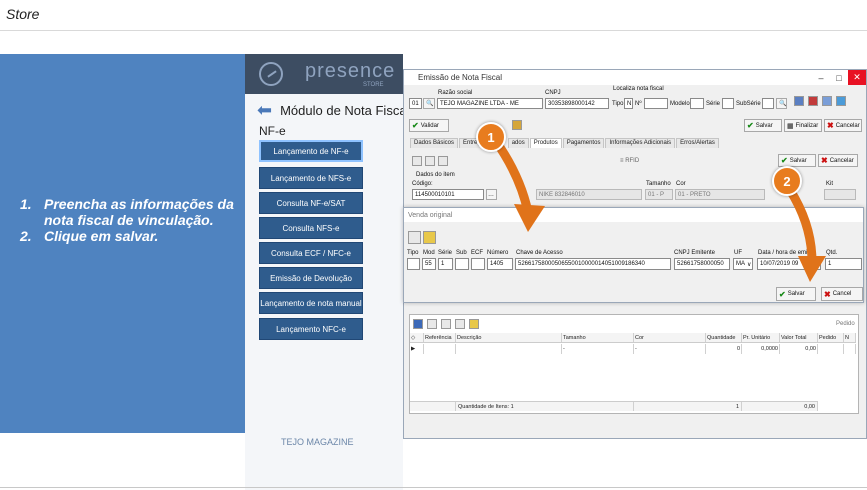 Image resolution: width=867 pixels, height=490 pixels. What do you see at coordinates (658, 208) in the screenshot?
I see `annotation-arrows` at bounding box center [658, 208].